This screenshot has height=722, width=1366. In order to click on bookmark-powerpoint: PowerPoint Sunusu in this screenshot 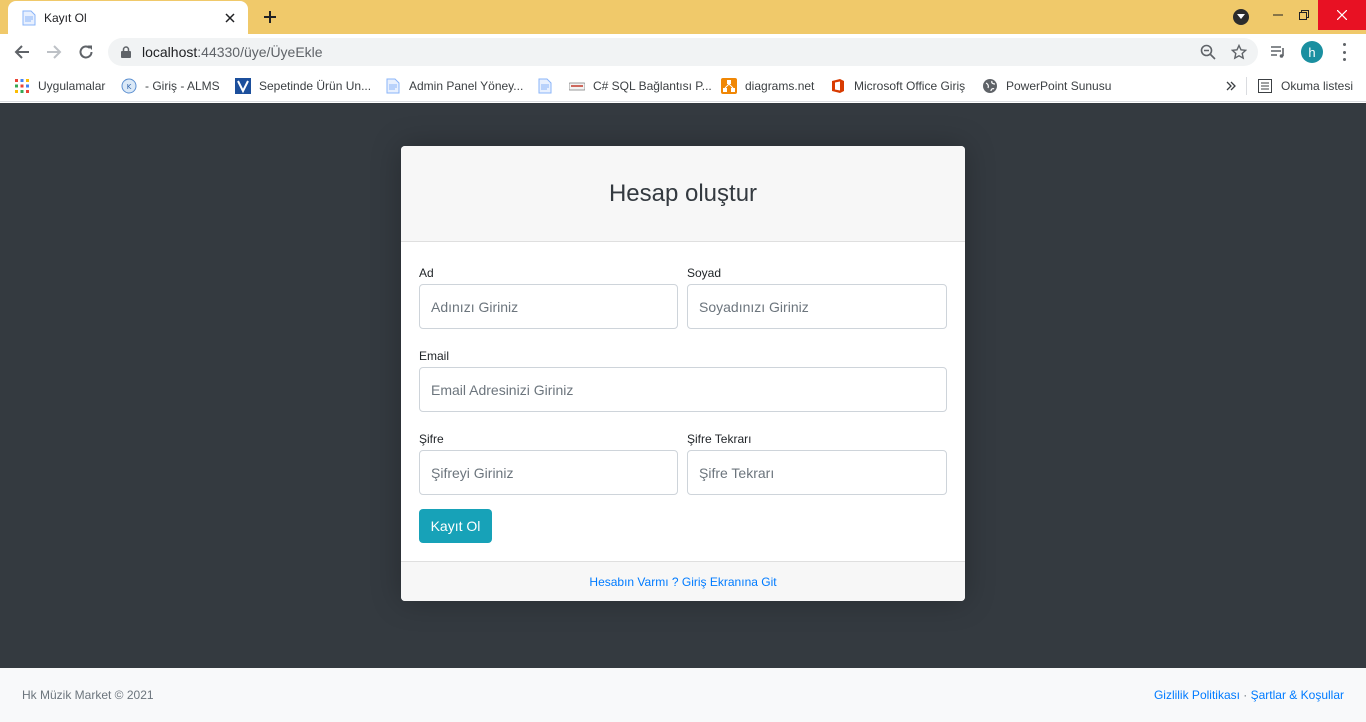, I will do `click(1046, 86)`.